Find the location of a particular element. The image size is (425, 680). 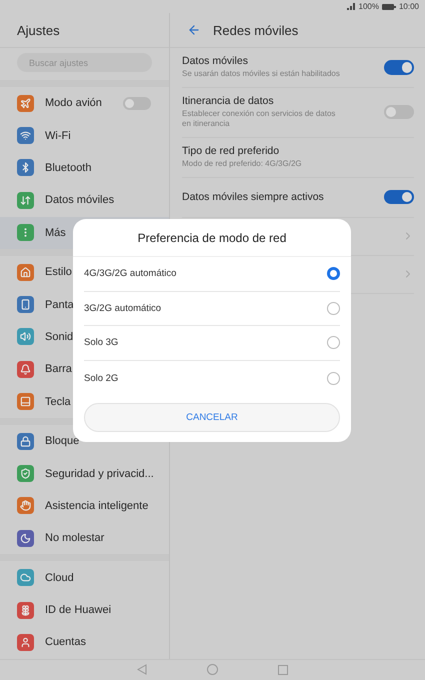

setting-description: Modo de red preferido: 4G/3G/2G is located at coordinates (242, 164).